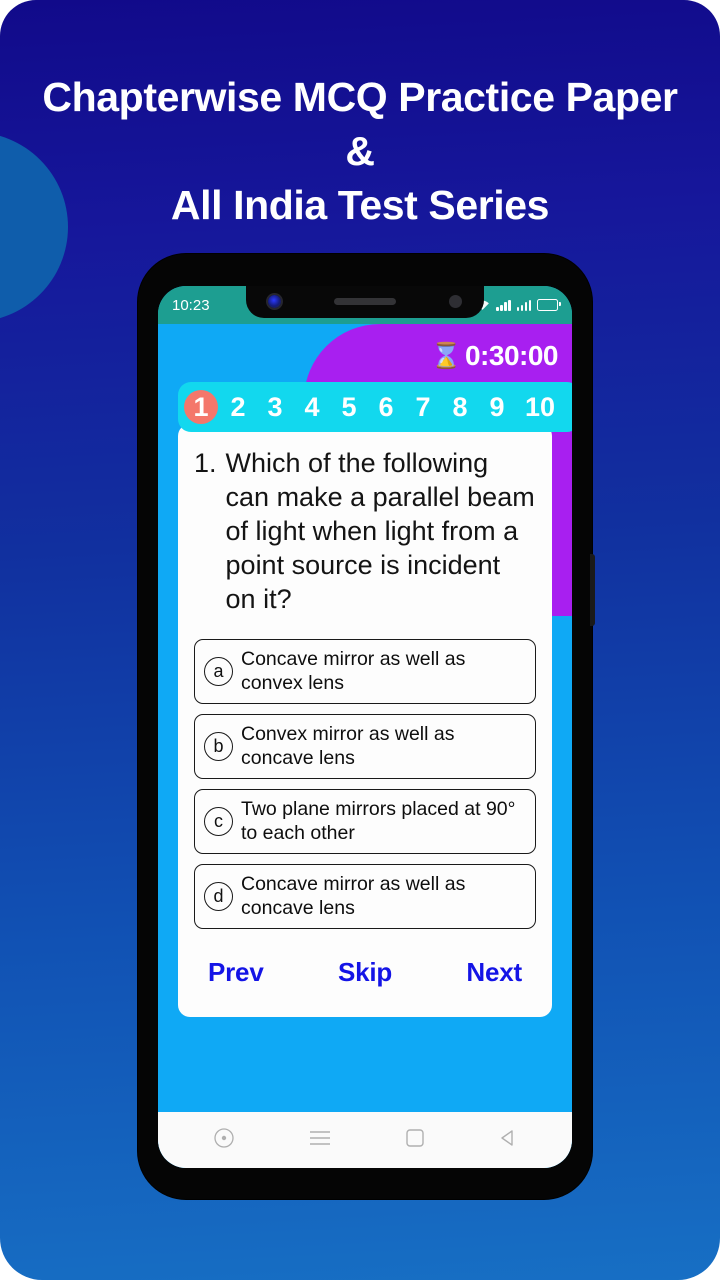  I want to click on status-bar-icons, so click(518, 305).